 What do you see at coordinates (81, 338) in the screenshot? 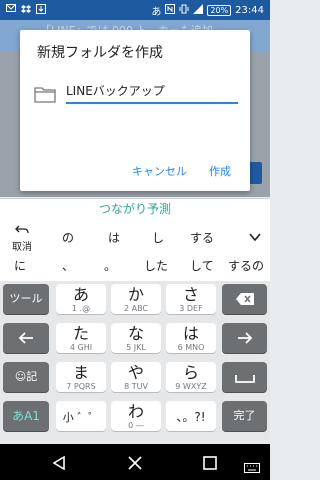
I see `kana-key-ta: た4 GHI` at bounding box center [81, 338].